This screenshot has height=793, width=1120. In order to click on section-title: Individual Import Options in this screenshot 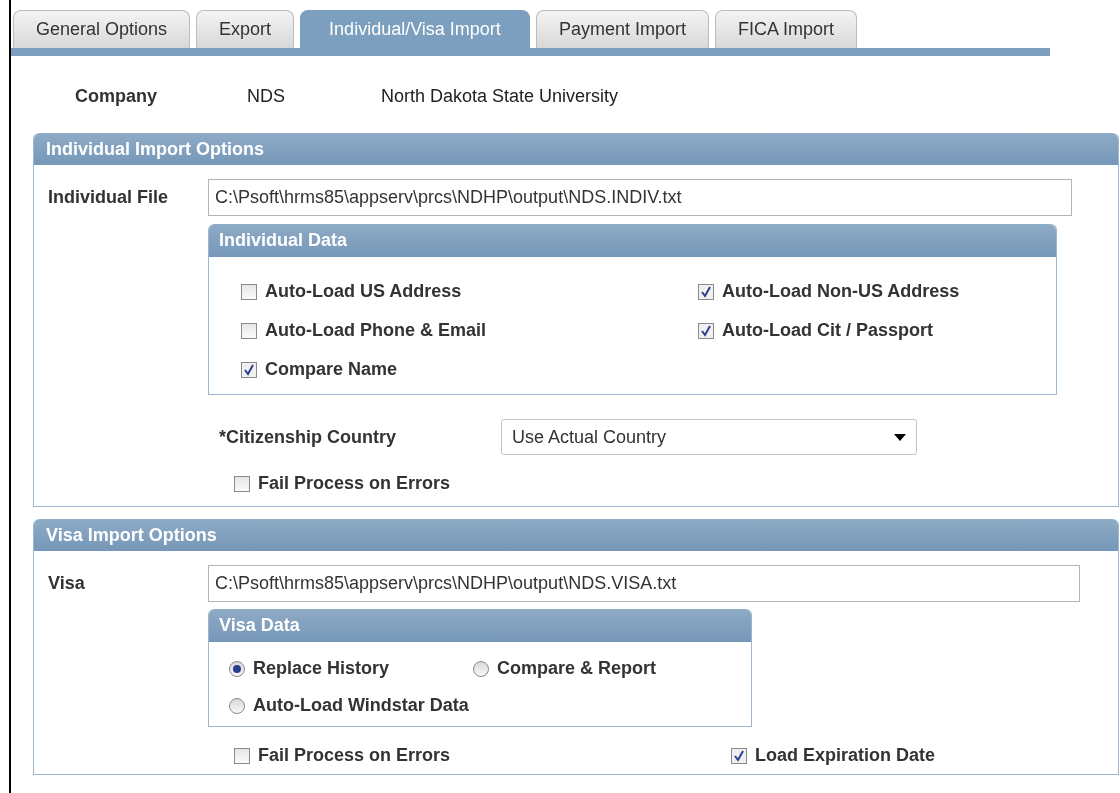, I will do `click(576, 149)`.